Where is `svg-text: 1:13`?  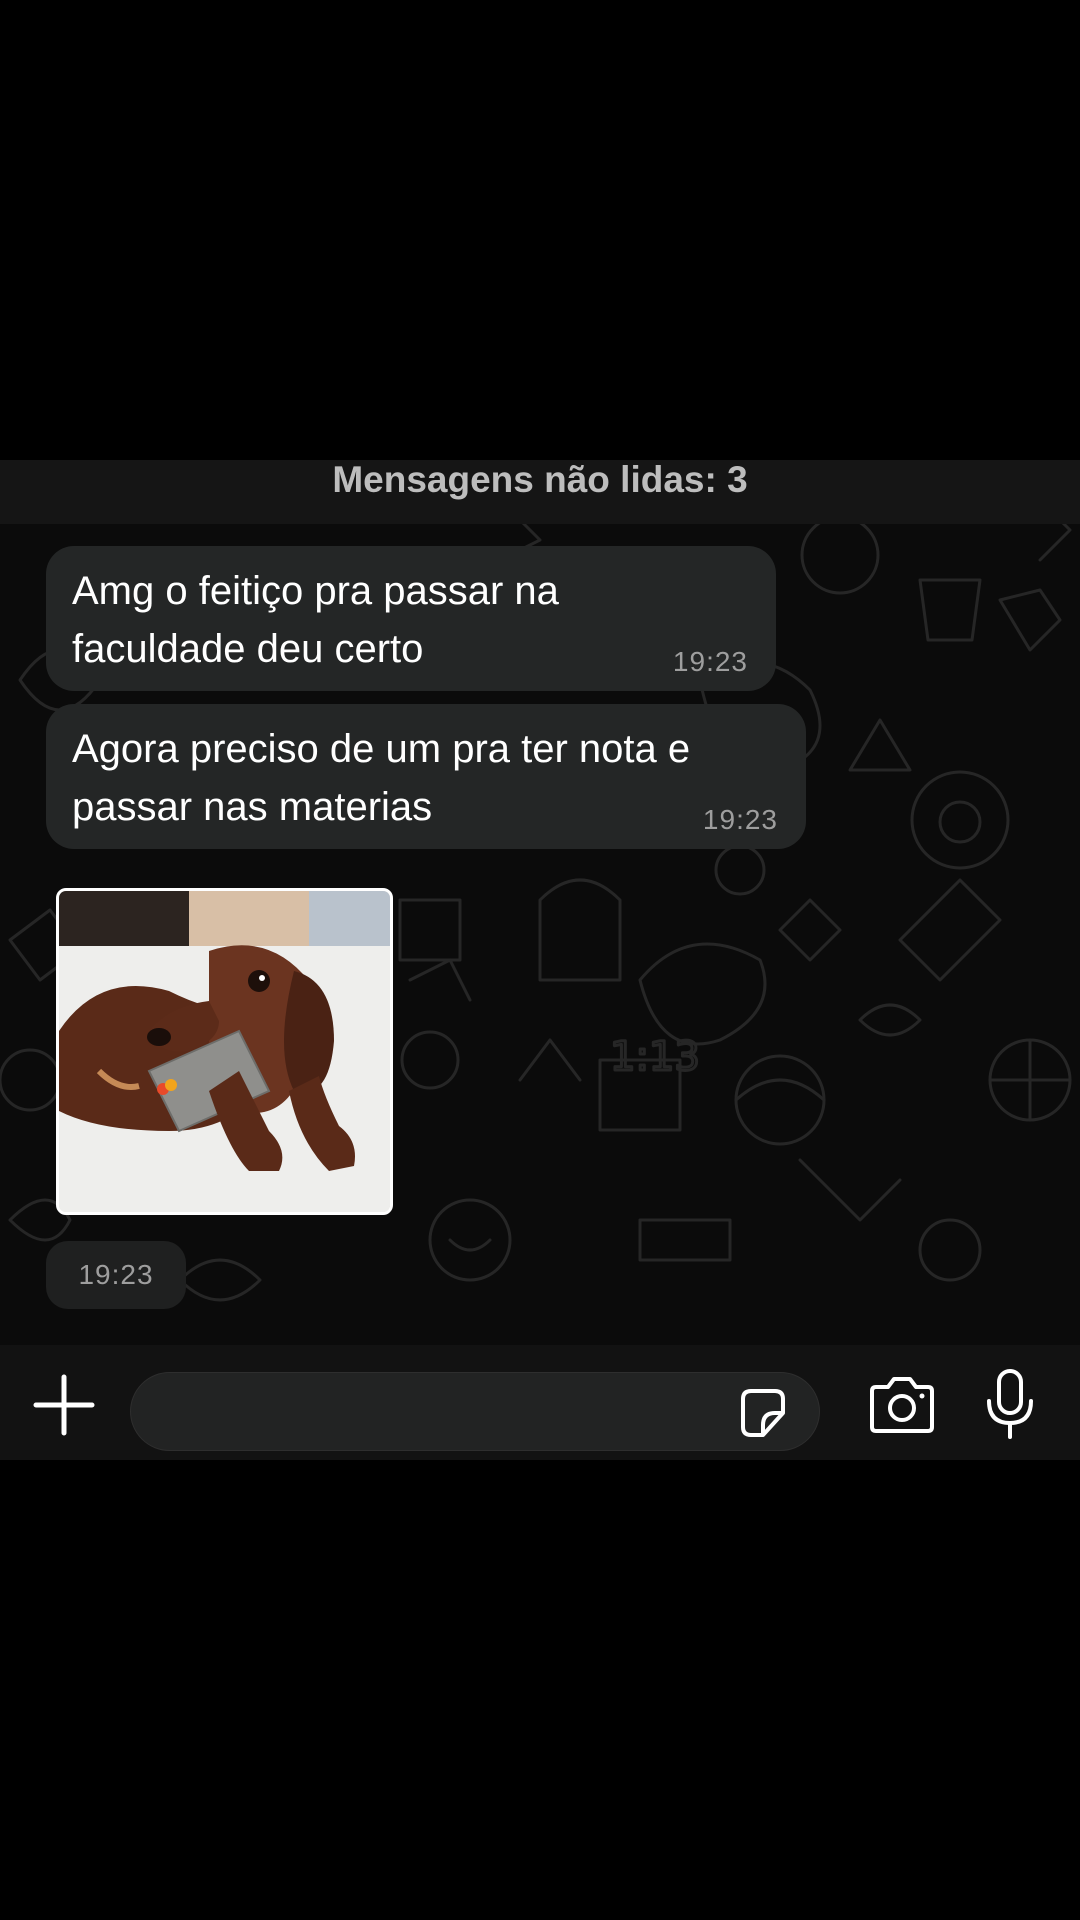
svg-text: 1:13 is located at coordinates (655, 1057).